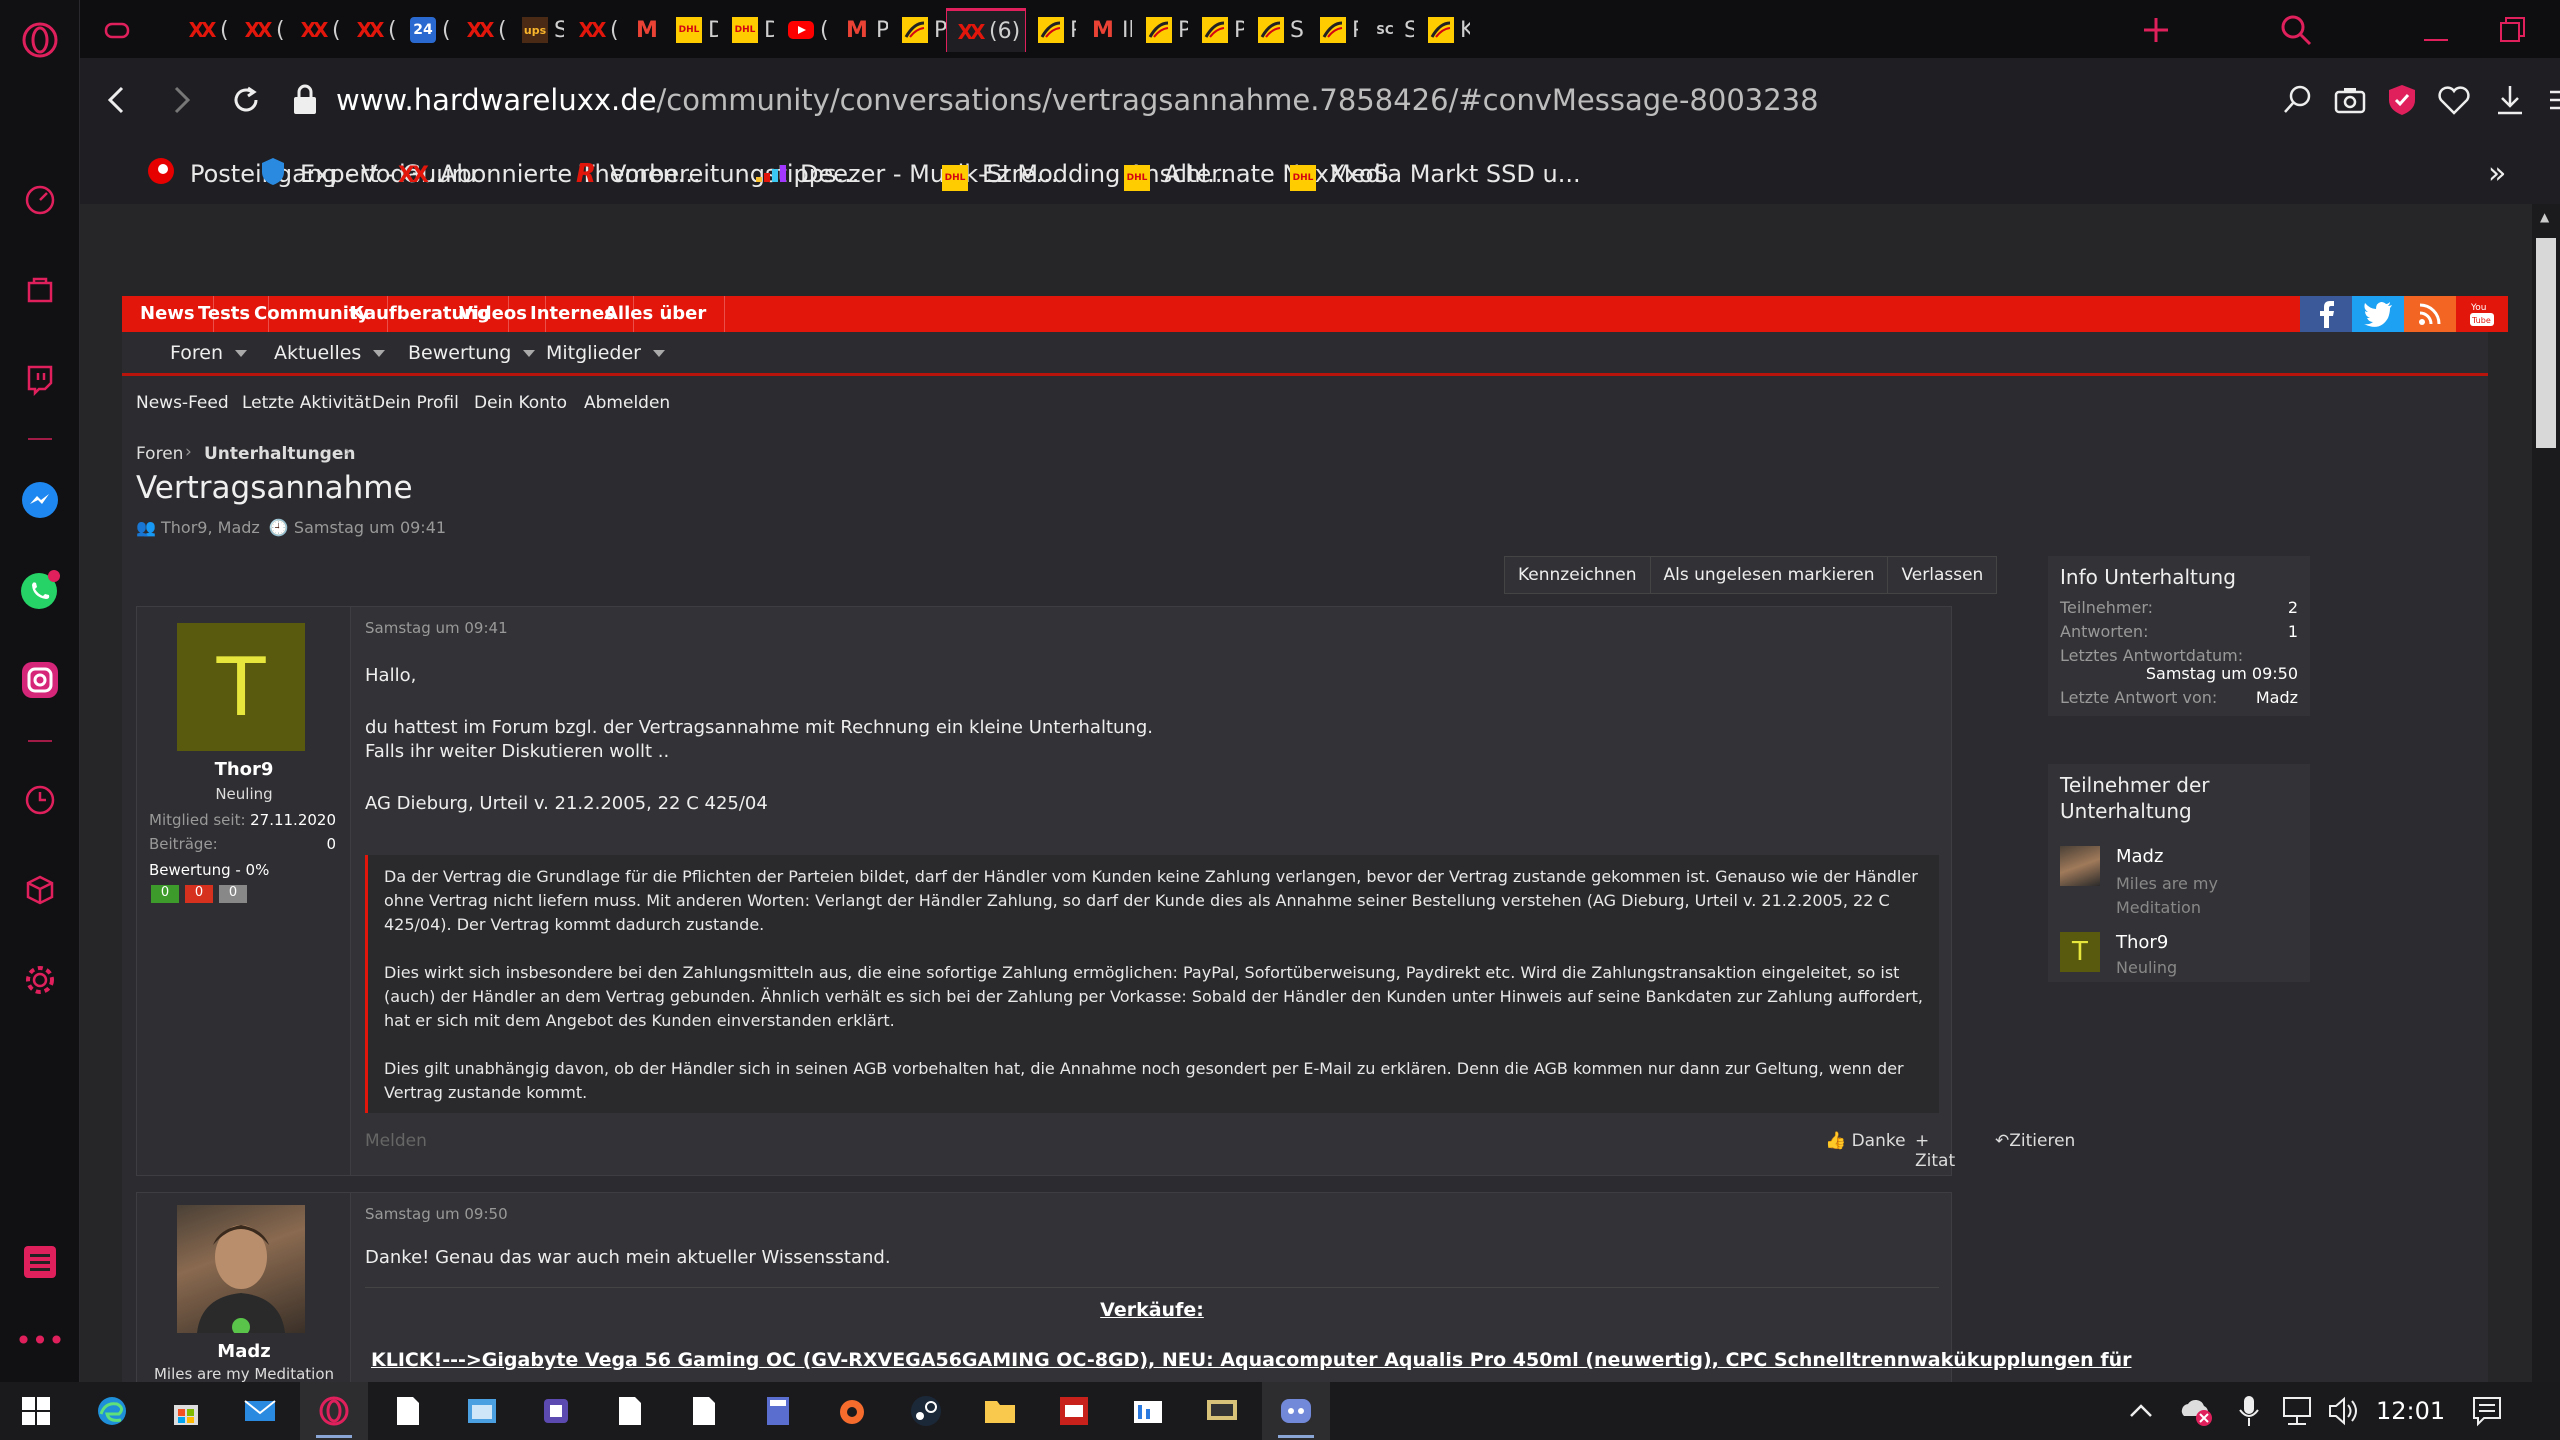 The width and height of the screenshot is (2560, 1440). I want to click on account-nav-item: Dein Profil, so click(415, 403).